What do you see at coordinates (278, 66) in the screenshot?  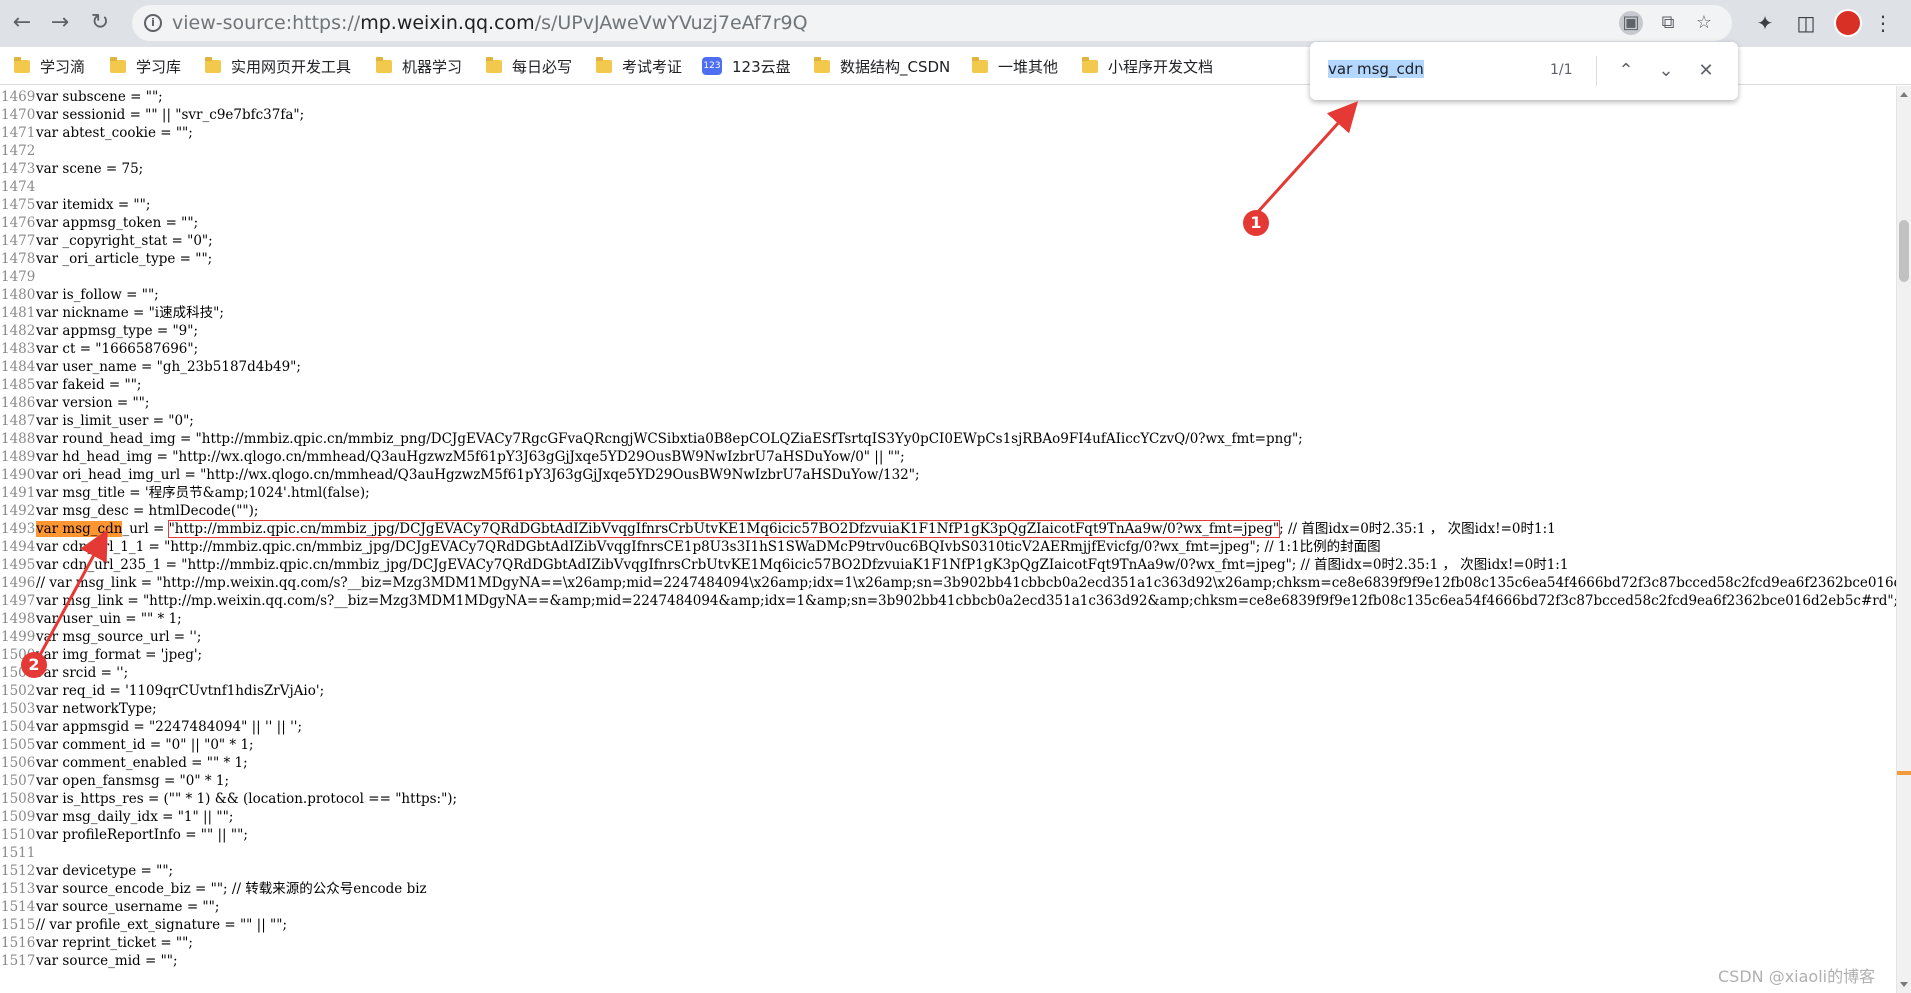 I see `bookmark-item: 实用网页开发工具` at bounding box center [278, 66].